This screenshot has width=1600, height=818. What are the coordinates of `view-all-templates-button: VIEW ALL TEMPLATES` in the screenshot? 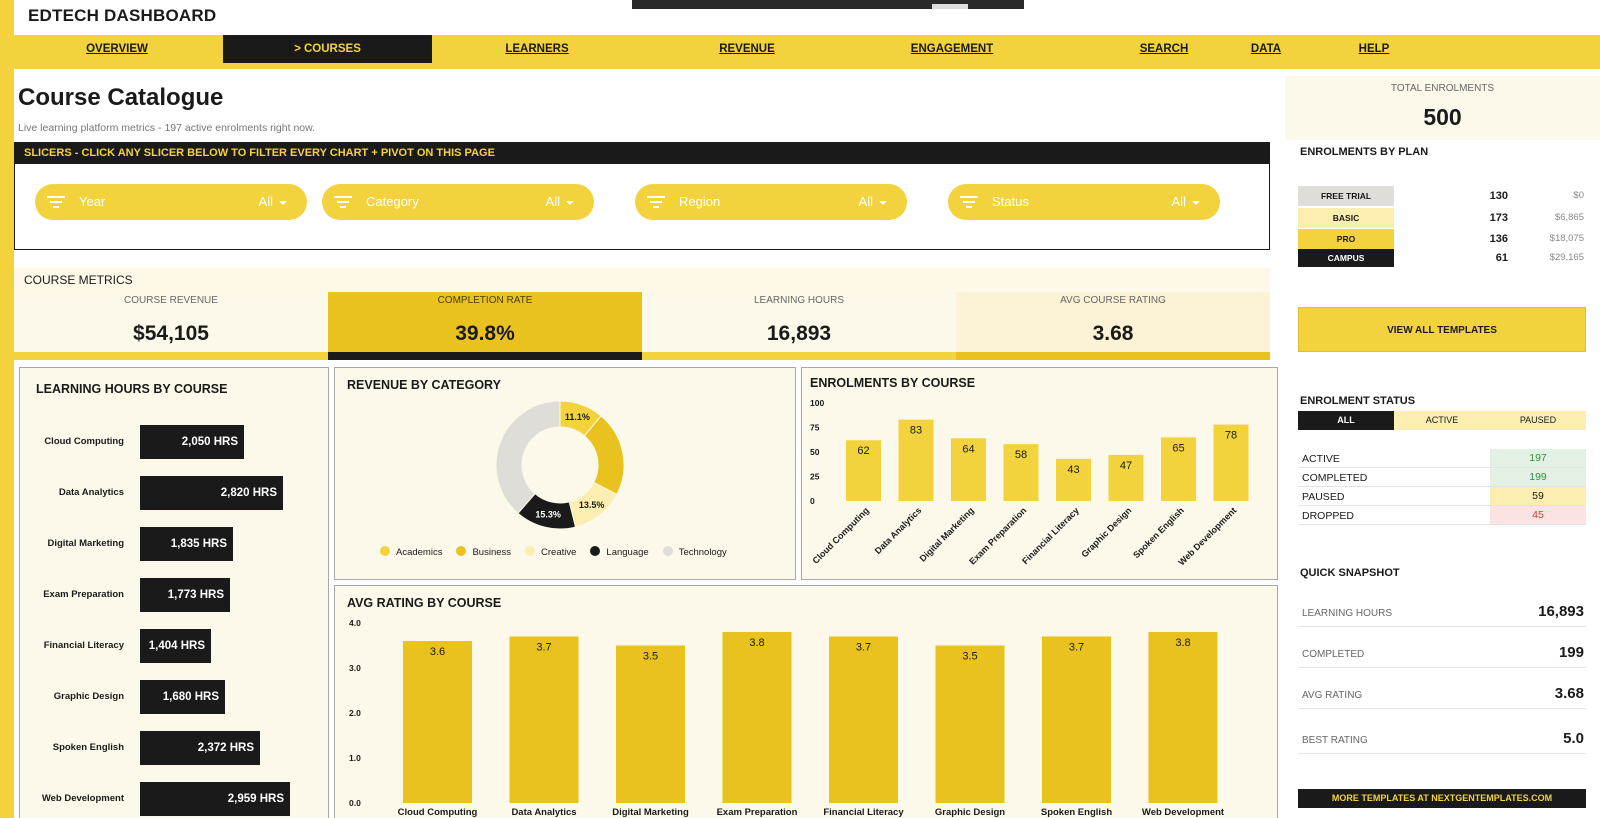 It's located at (1442, 329).